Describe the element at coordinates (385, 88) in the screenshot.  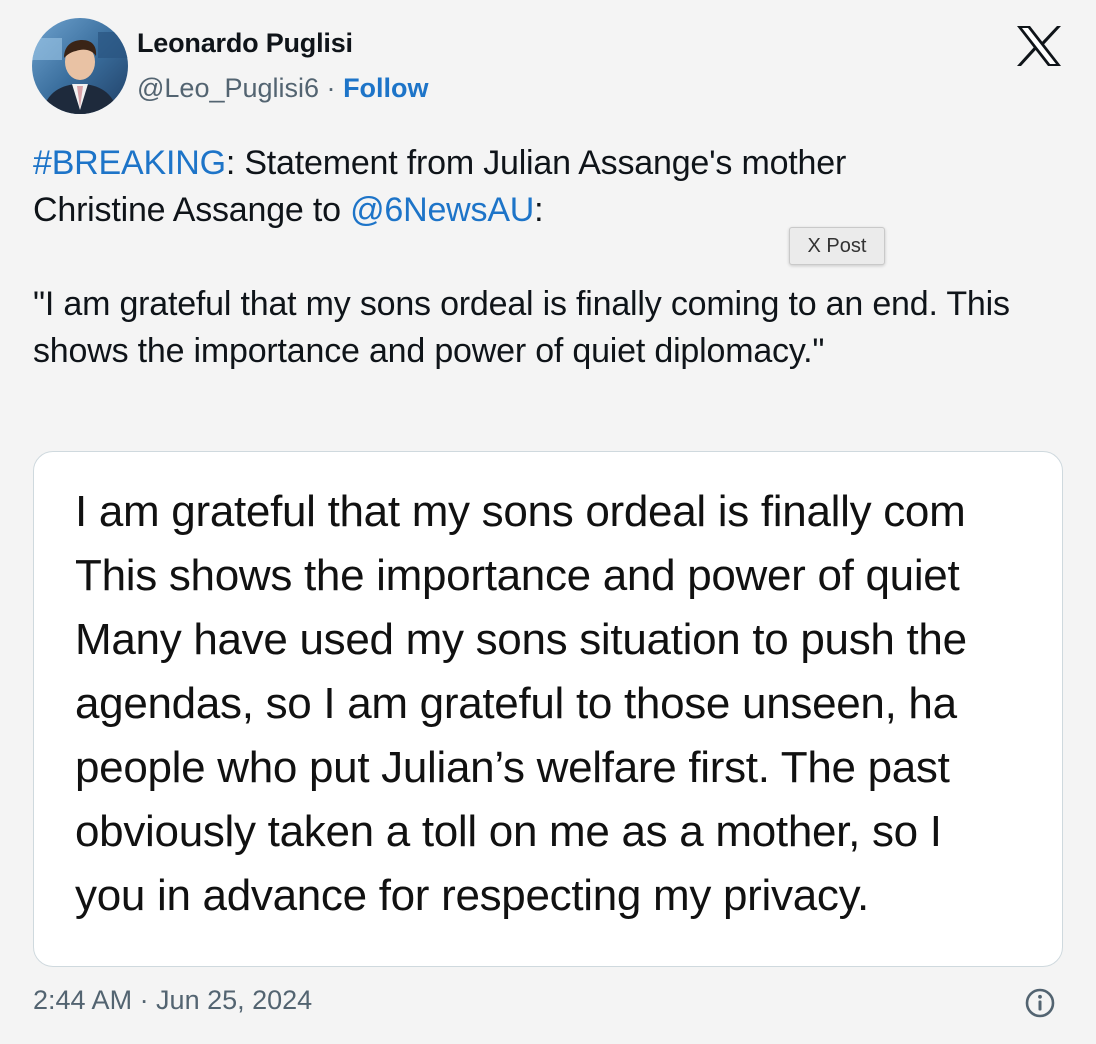
I see `follow-button: Follow` at that location.